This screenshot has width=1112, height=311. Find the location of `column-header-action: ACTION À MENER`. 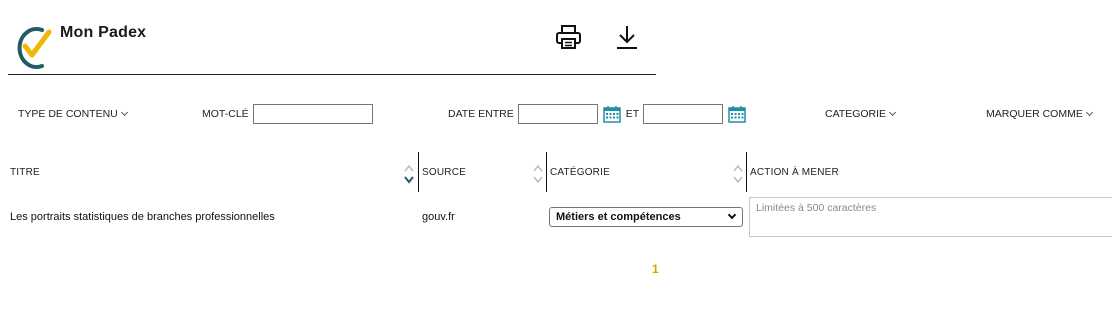

column-header-action: ACTION À MENER is located at coordinates (794, 172).